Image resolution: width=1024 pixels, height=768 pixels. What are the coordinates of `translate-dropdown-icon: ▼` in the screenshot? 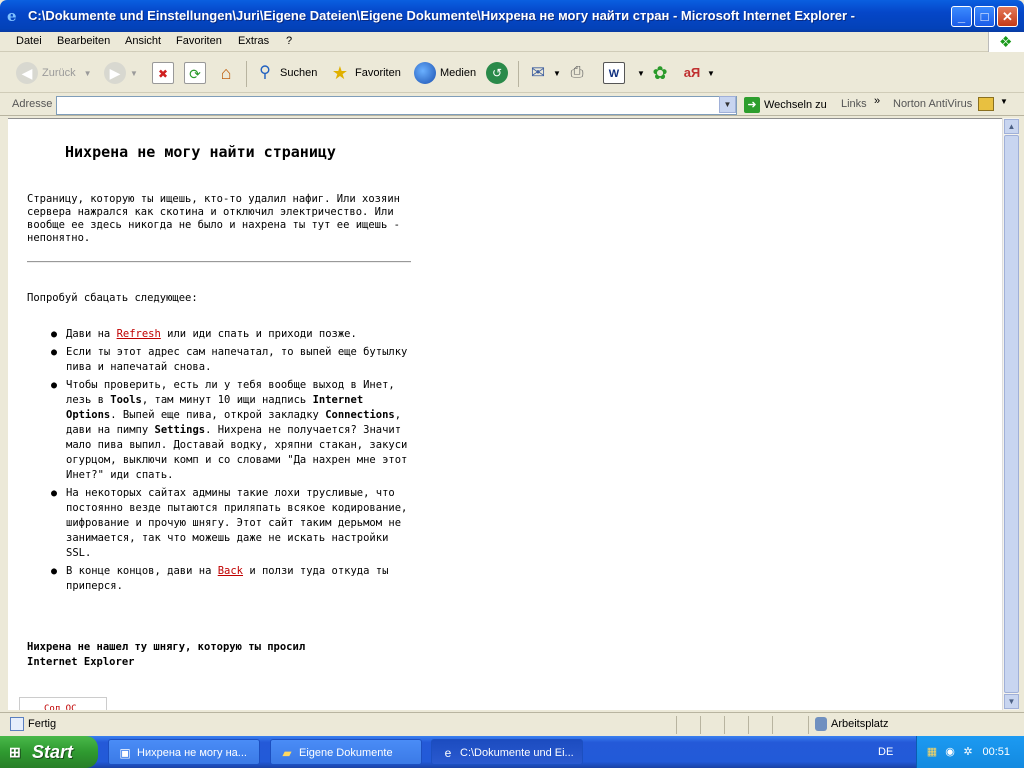 It's located at (711, 73).